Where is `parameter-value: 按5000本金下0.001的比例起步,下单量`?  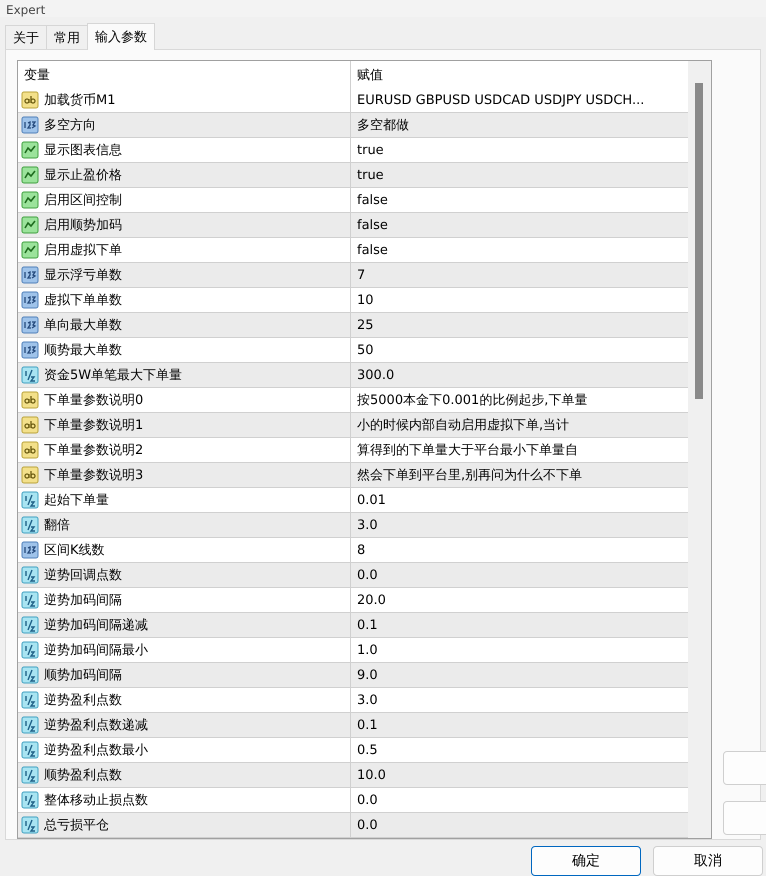
parameter-value: 按5000本金下0.001的比例起步,下单量 is located at coordinates (472, 400).